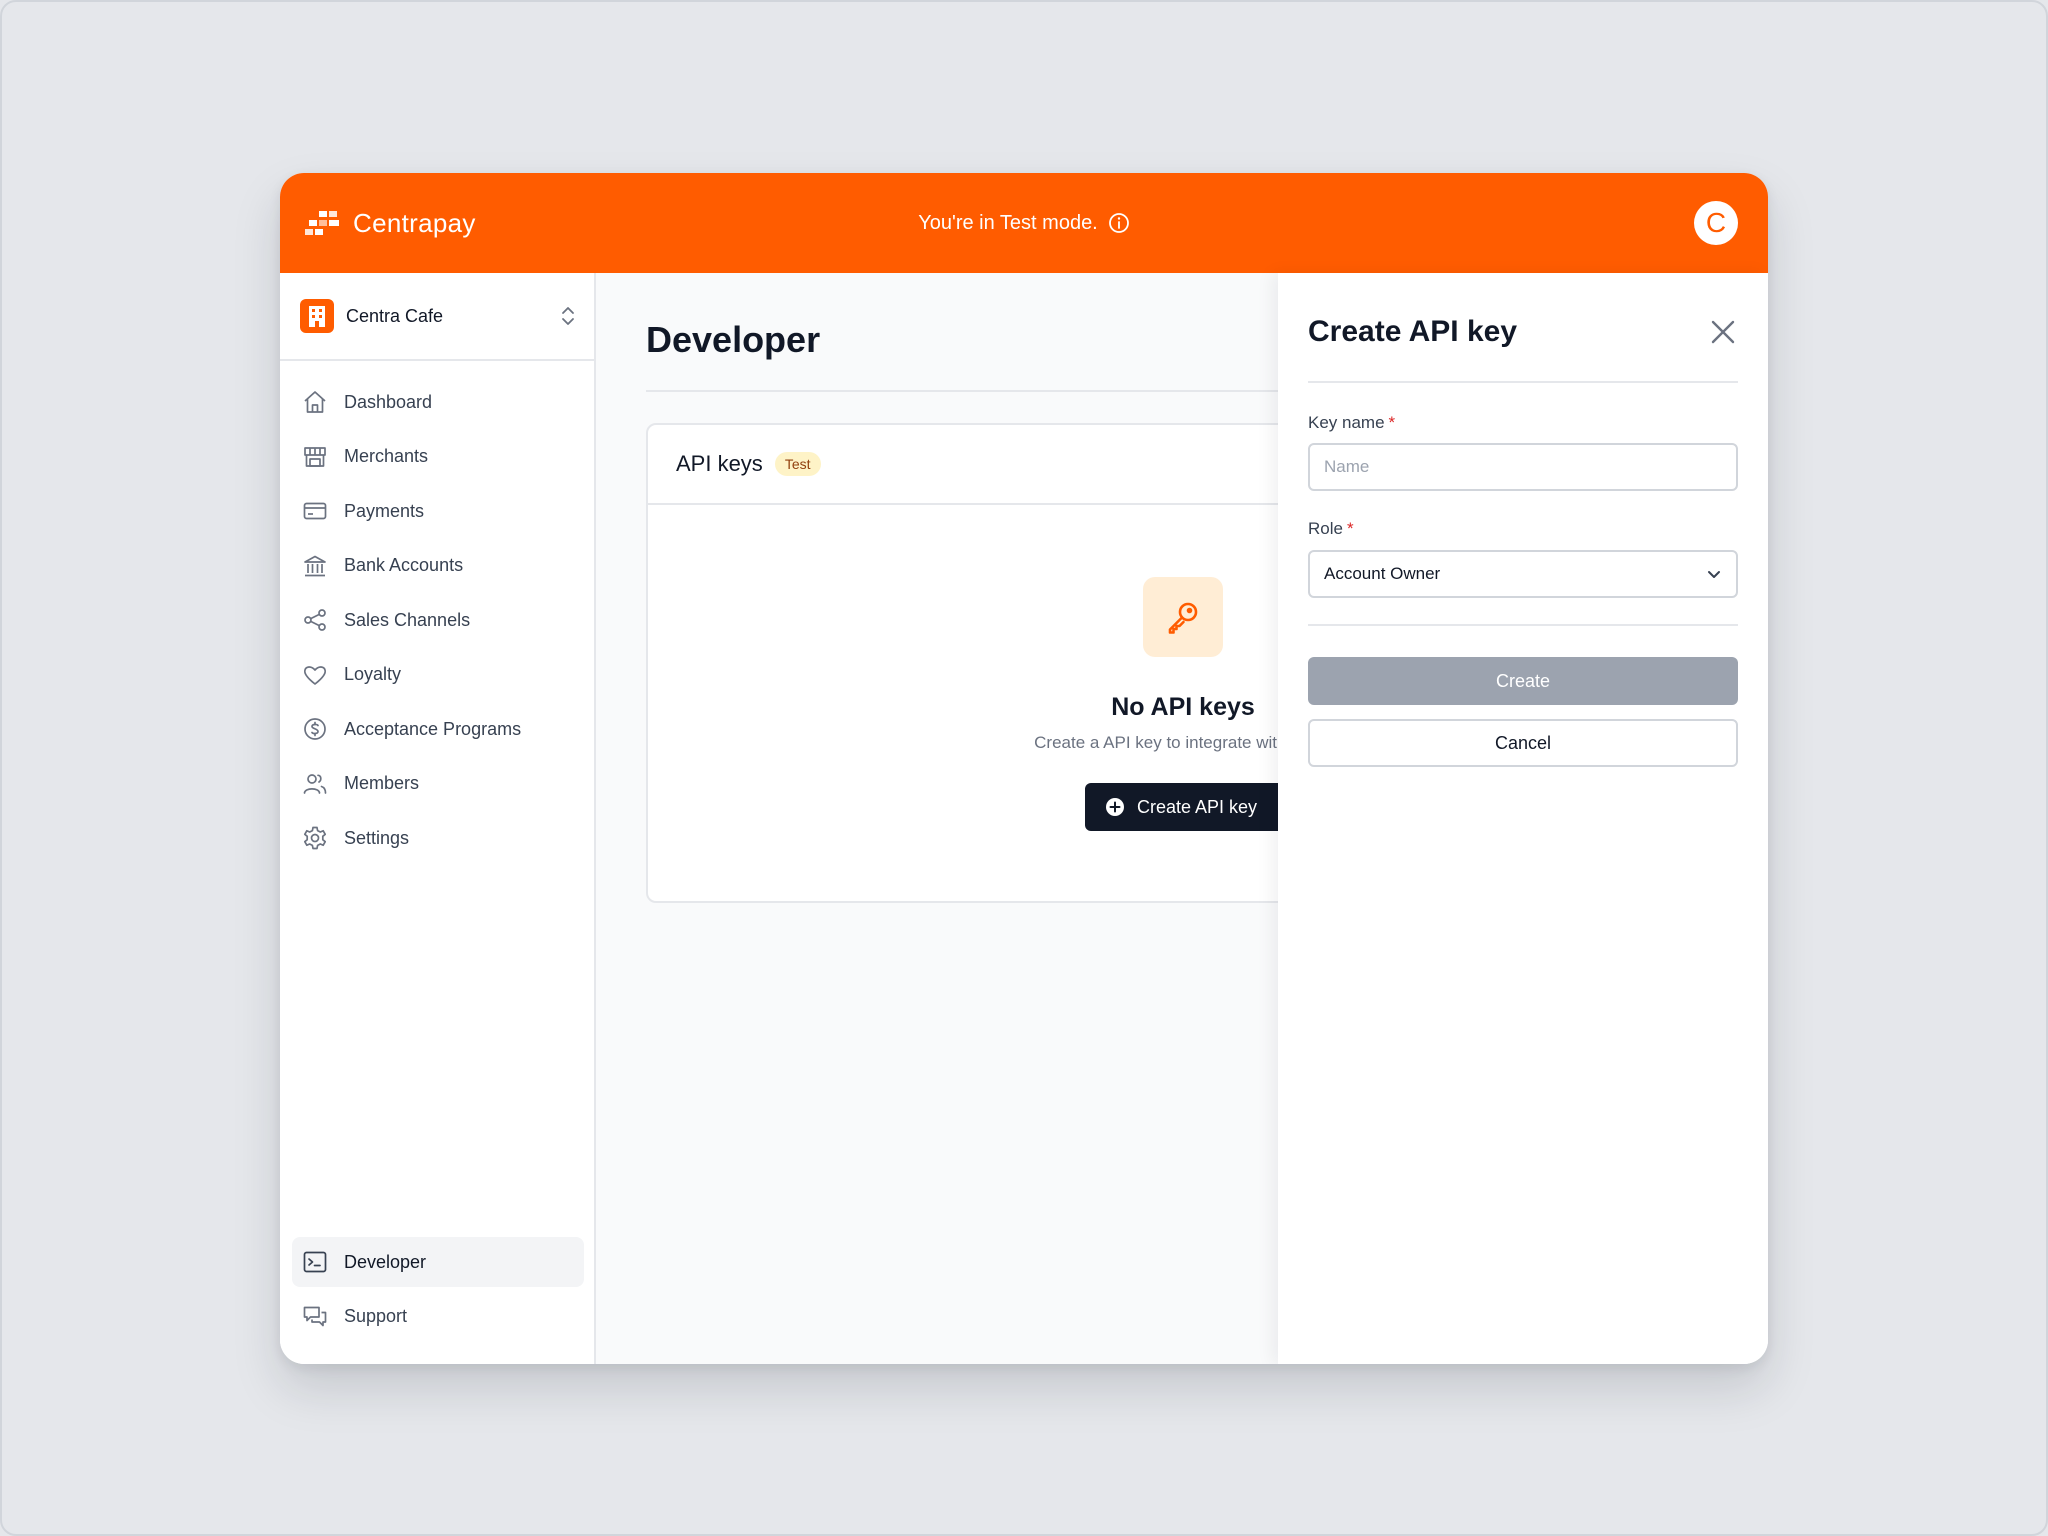 The width and height of the screenshot is (2048, 1536). What do you see at coordinates (433, 728) in the screenshot?
I see `sidebar-item-label: Acceptance Programs` at bounding box center [433, 728].